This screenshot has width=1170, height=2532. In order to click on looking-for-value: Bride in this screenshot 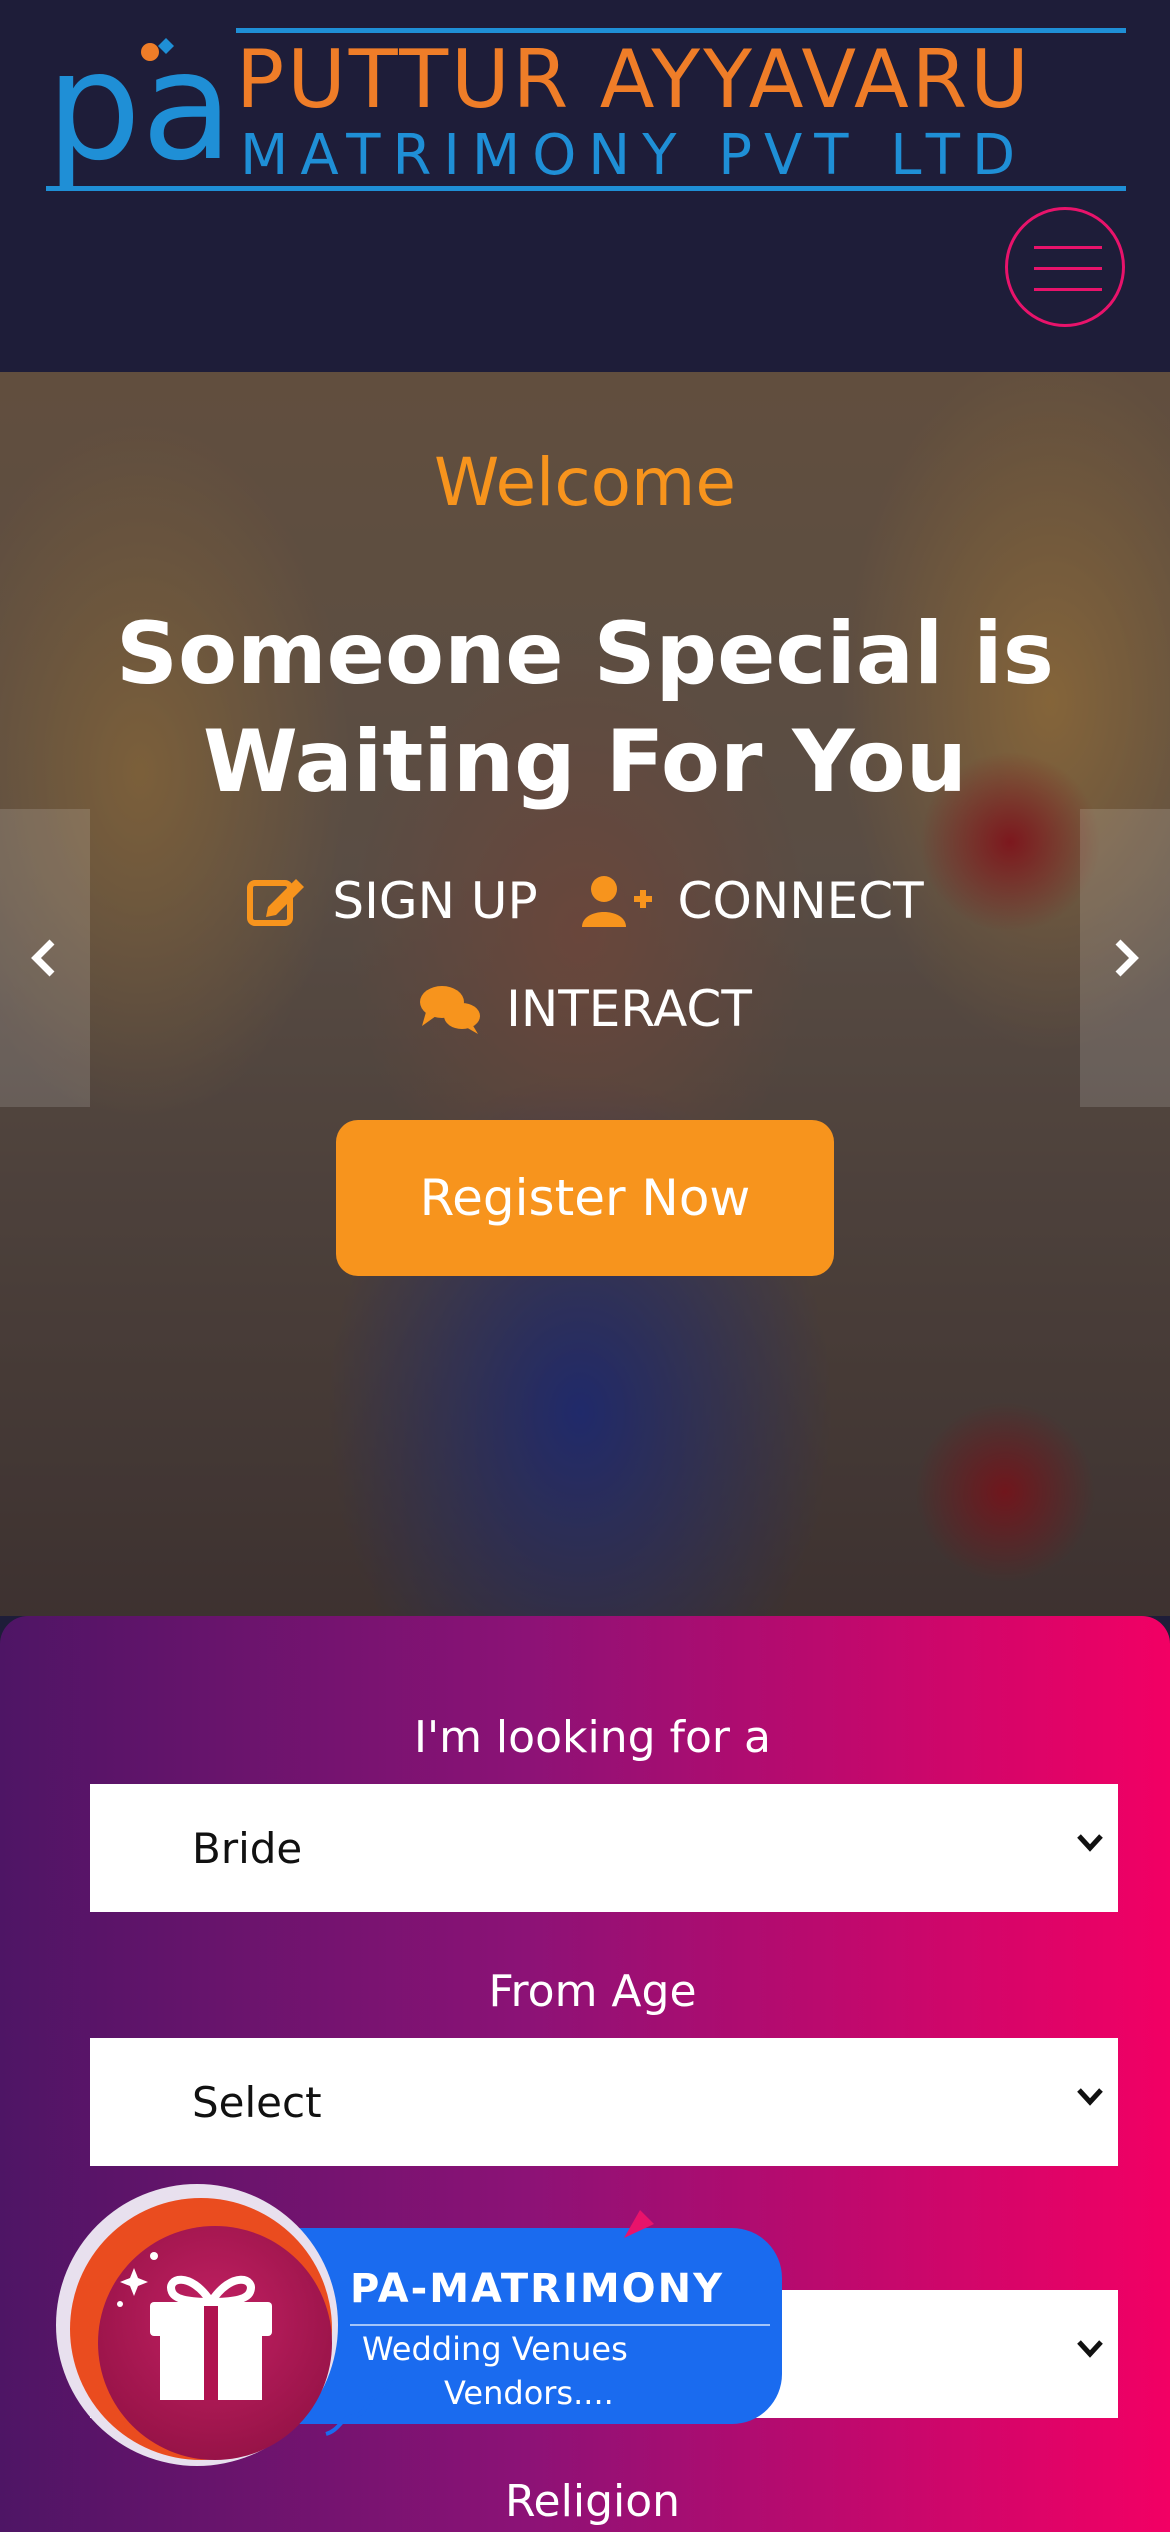, I will do `click(247, 1848)`.